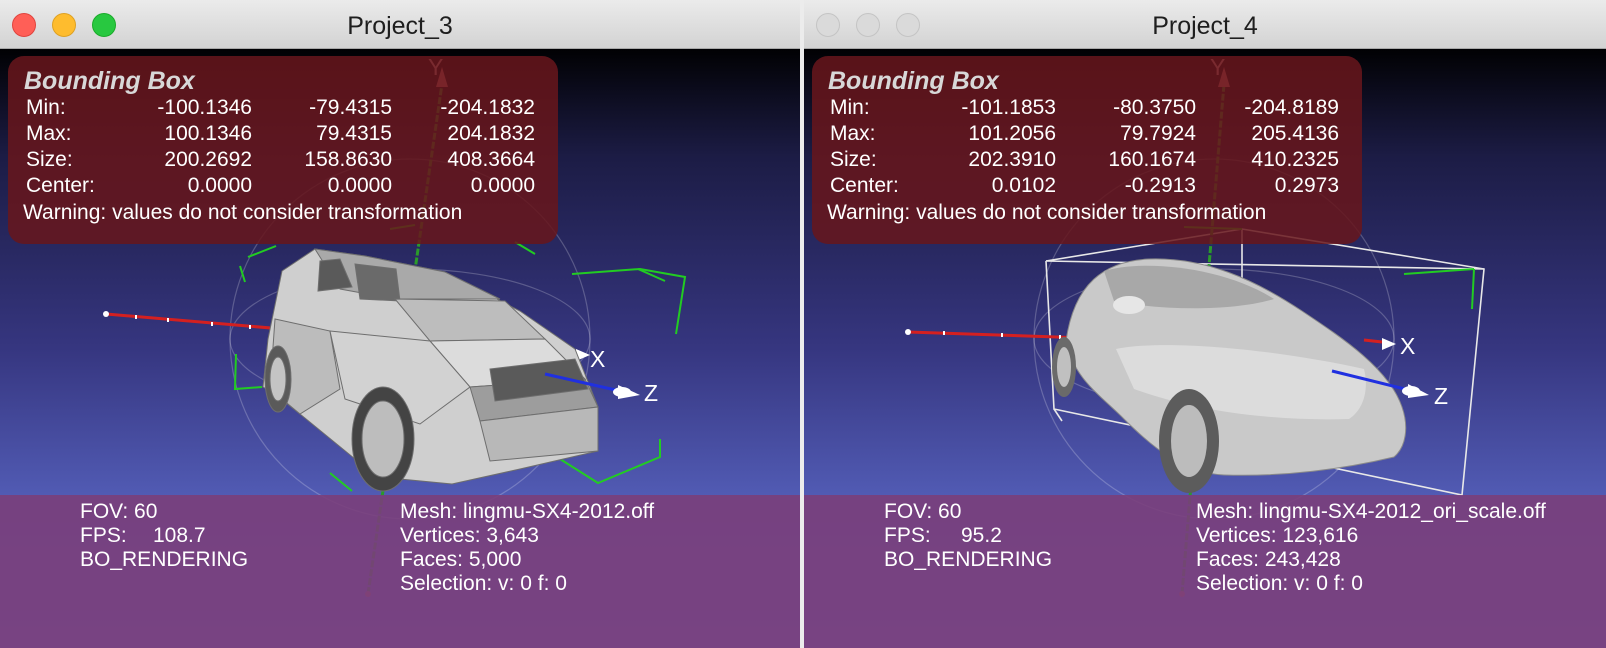 The height and width of the screenshot is (648, 1606). I want to click on face-count: Faces: 243,428, so click(1268, 559).